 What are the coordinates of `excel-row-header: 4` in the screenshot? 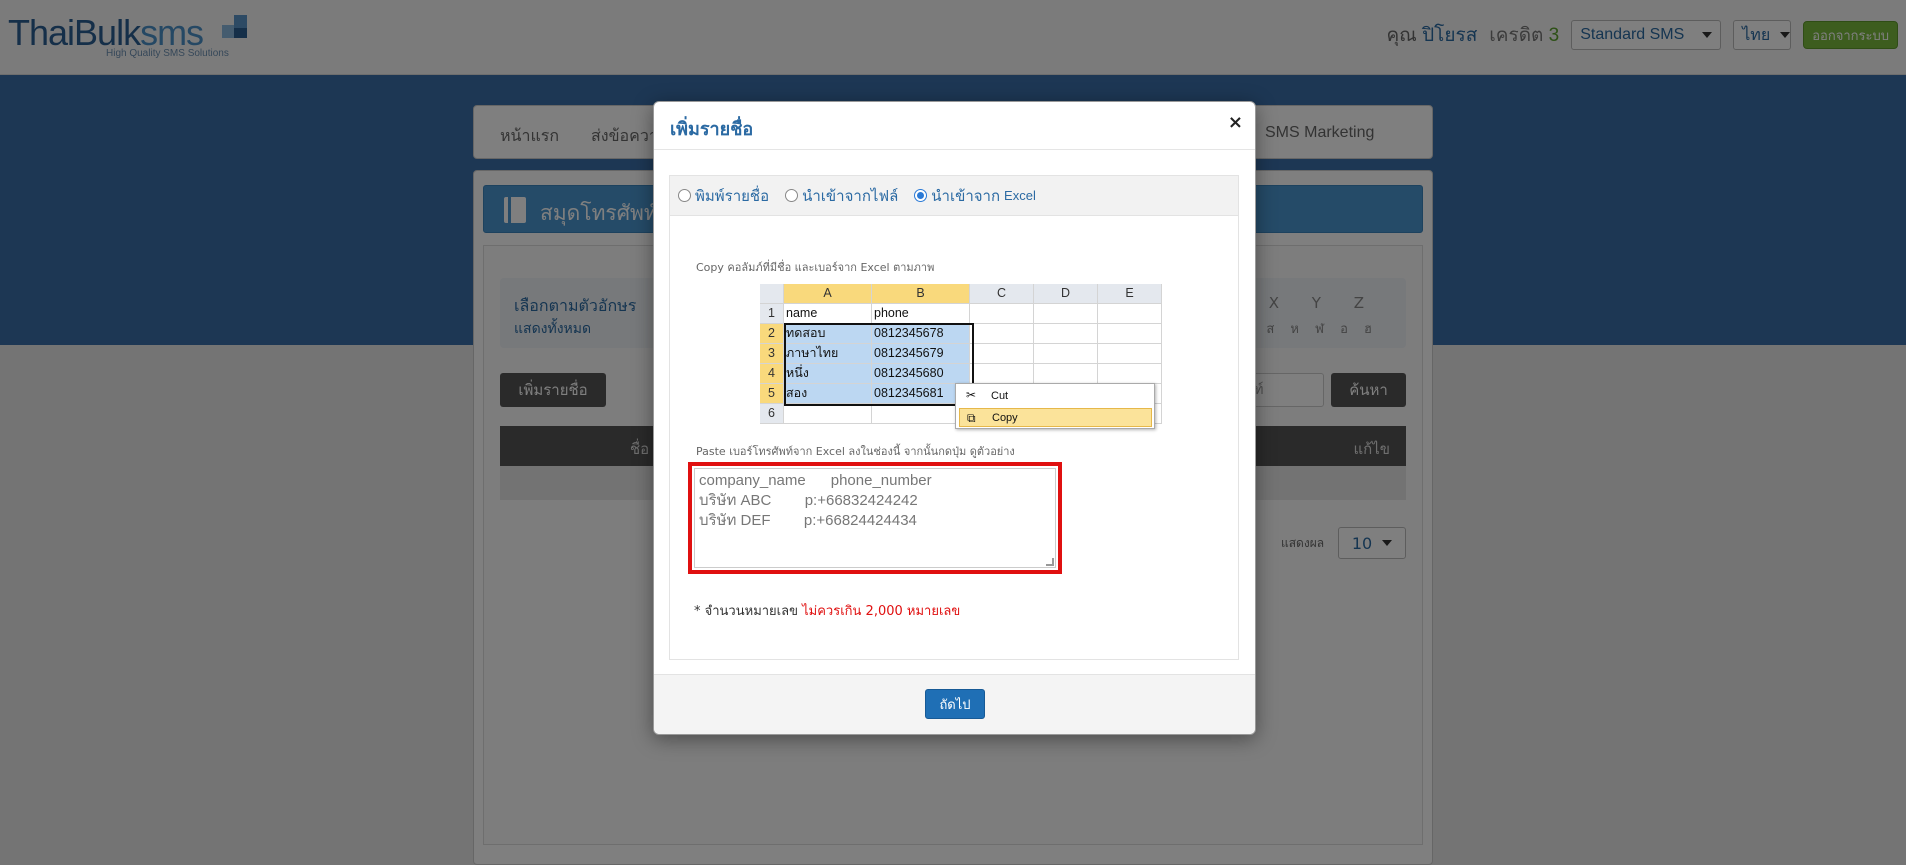 It's located at (772, 374).